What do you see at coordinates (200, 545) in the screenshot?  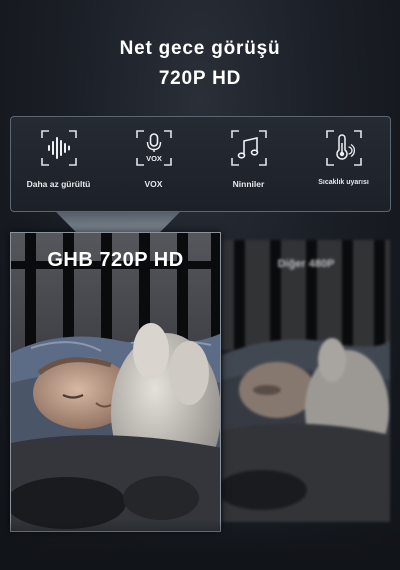 I see `bottom-fade` at bounding box center [200, 545].